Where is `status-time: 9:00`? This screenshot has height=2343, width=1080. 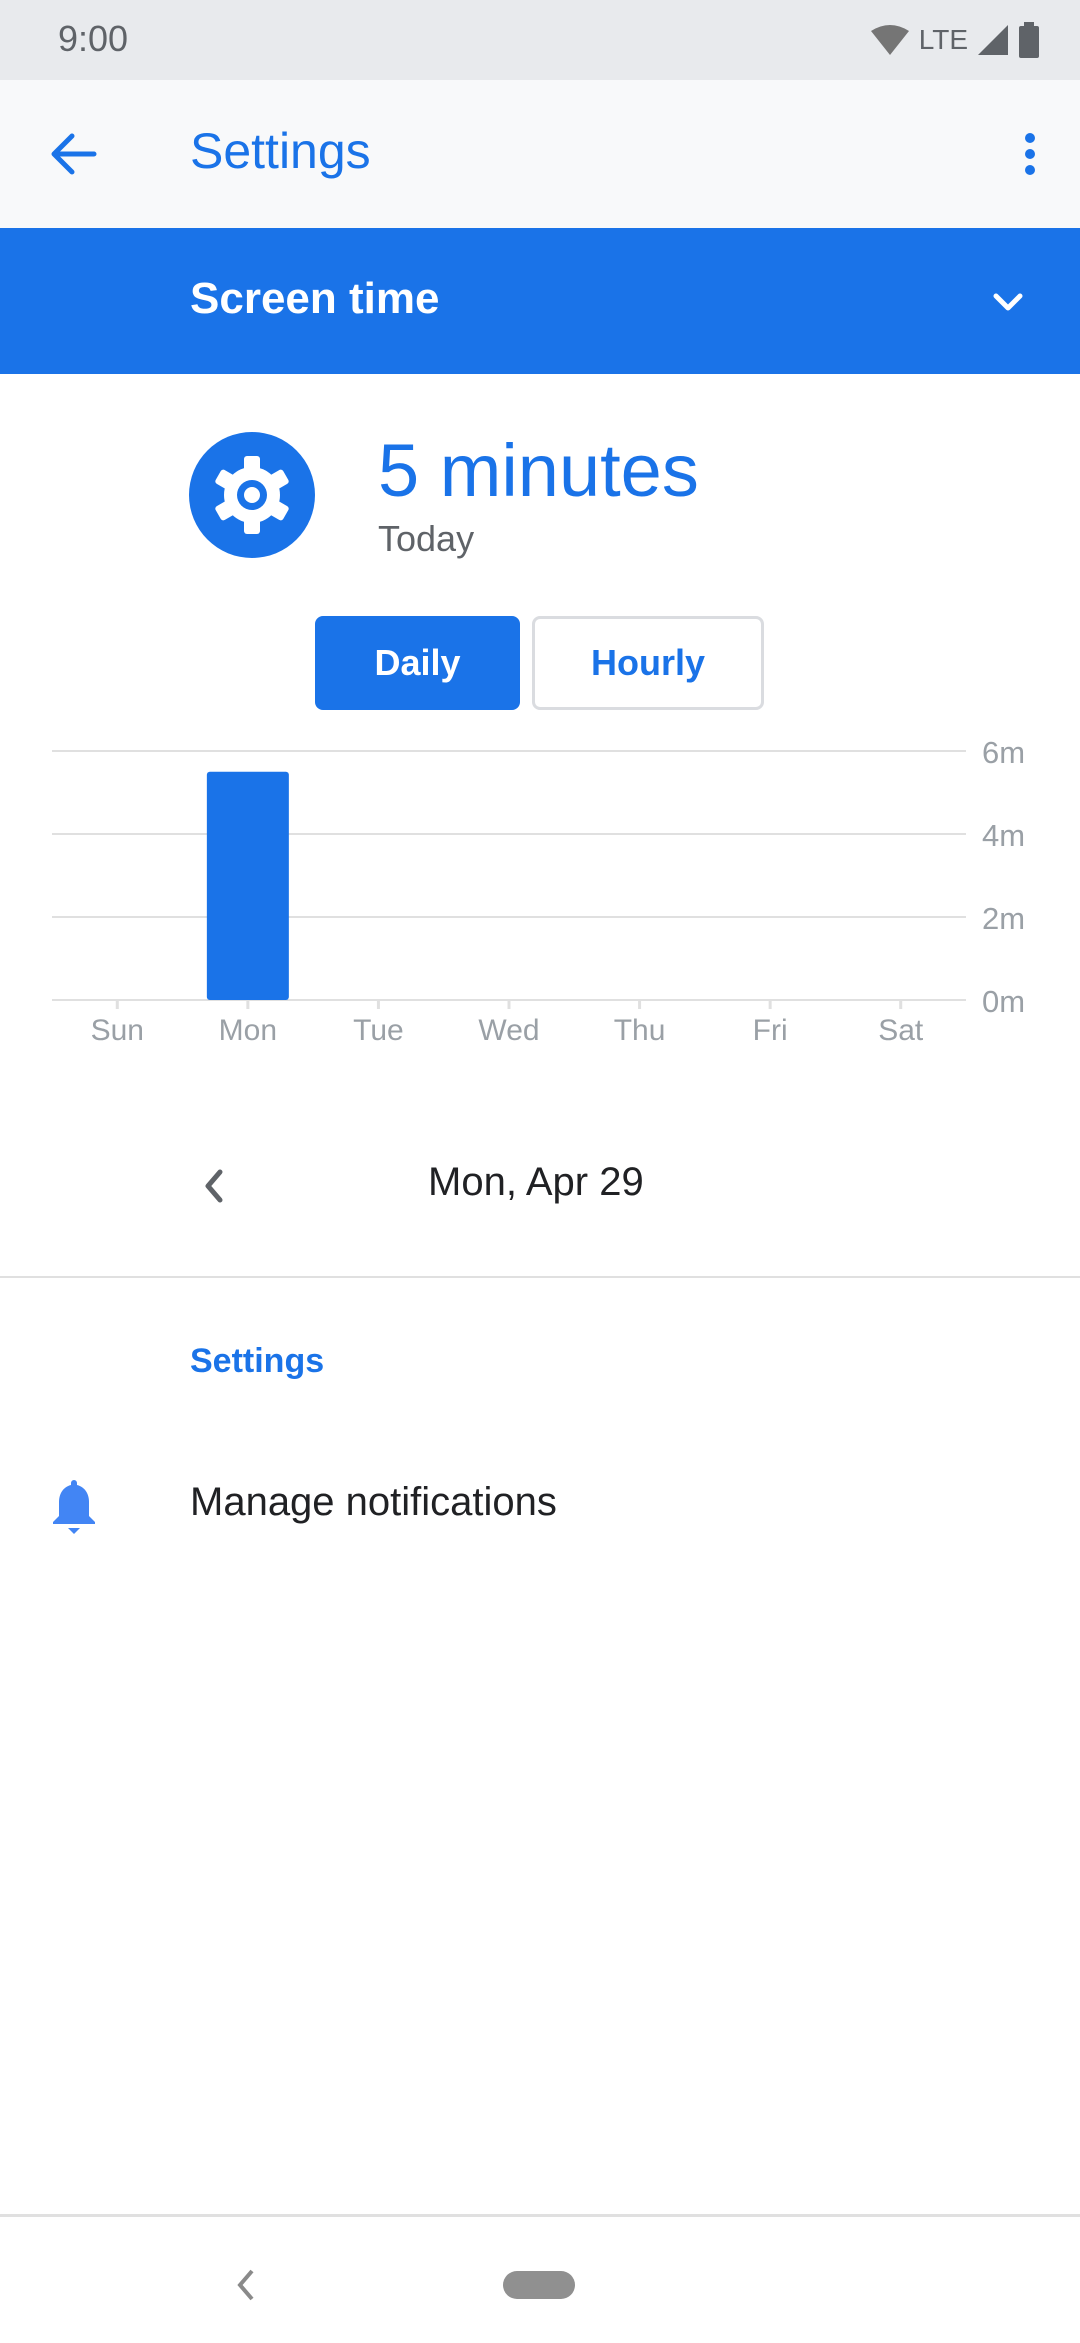 status-time: 9:00 is located at coordinates (93, 38).